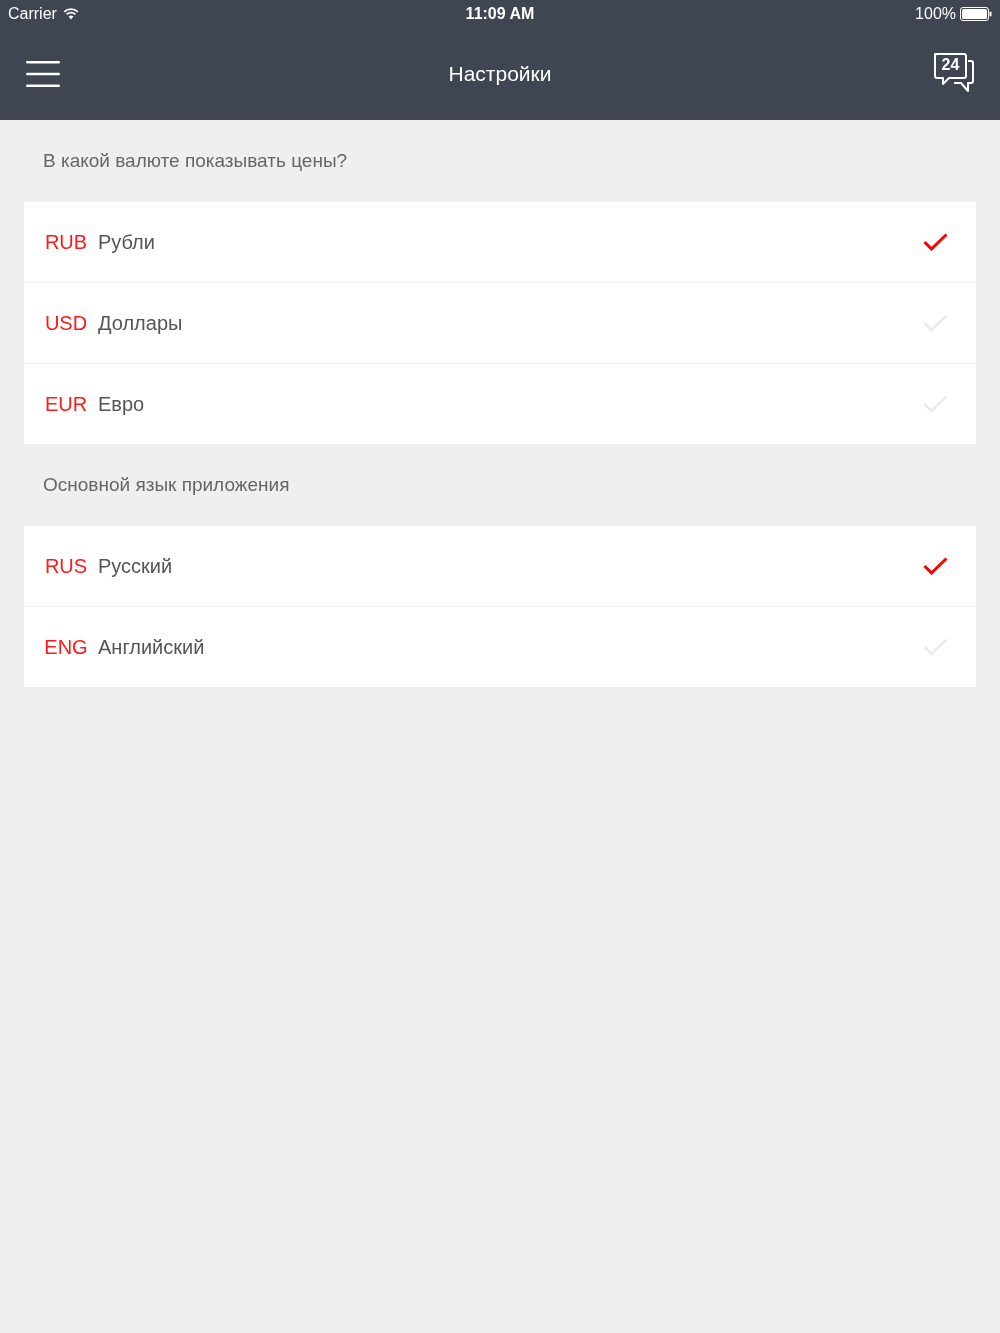 This screenshot has width=1000, height=1333. Describe the element at coordinates (152, 647) in the screenshot. I see `option-label: Английский` at that location.